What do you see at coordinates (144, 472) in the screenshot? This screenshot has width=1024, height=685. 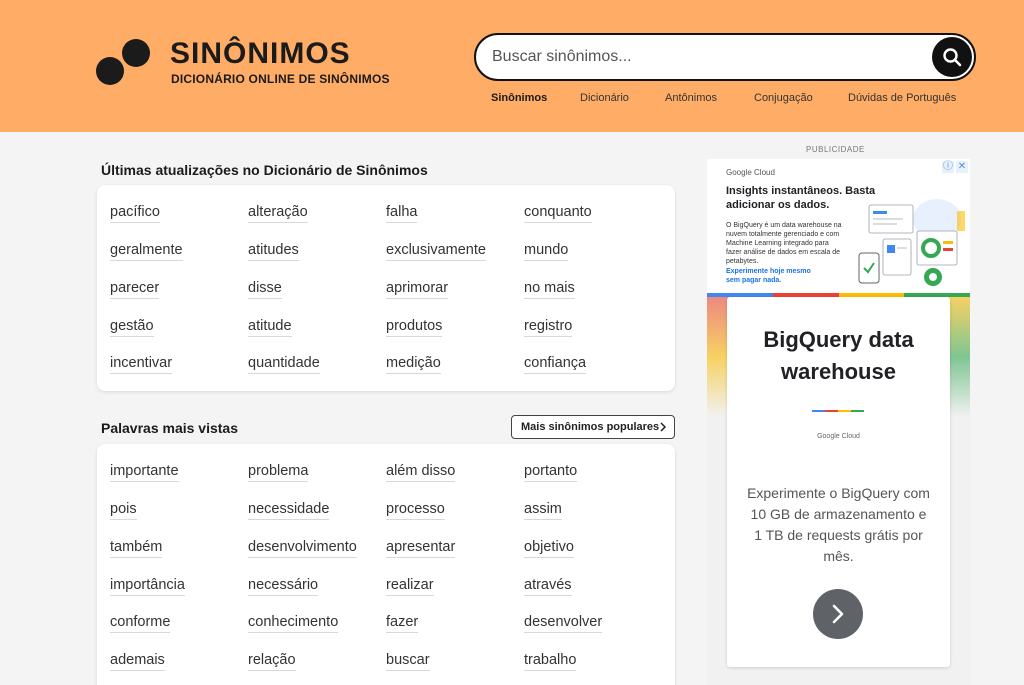 I see `word-link: importante` at bounding box center [144, 472].